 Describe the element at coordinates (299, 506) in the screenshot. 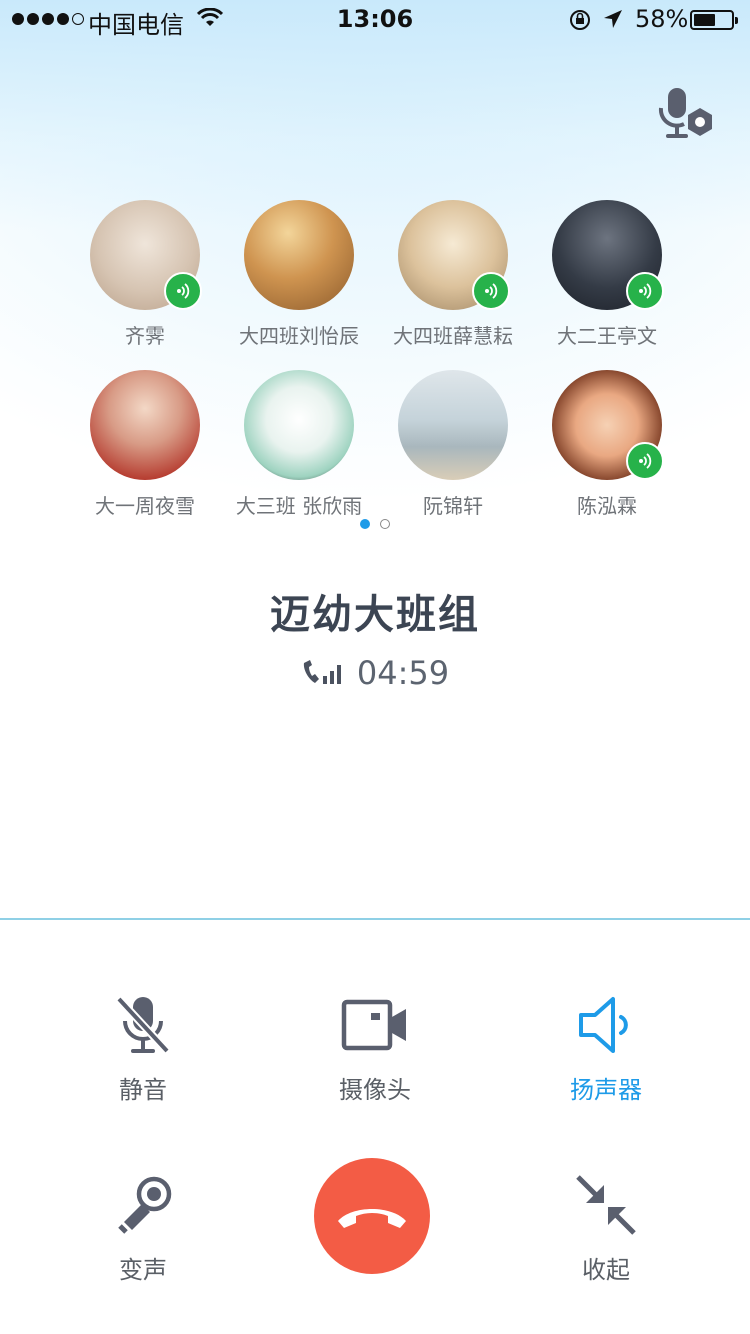

I see `participant-name: 大三班 张欣雨` at that location.